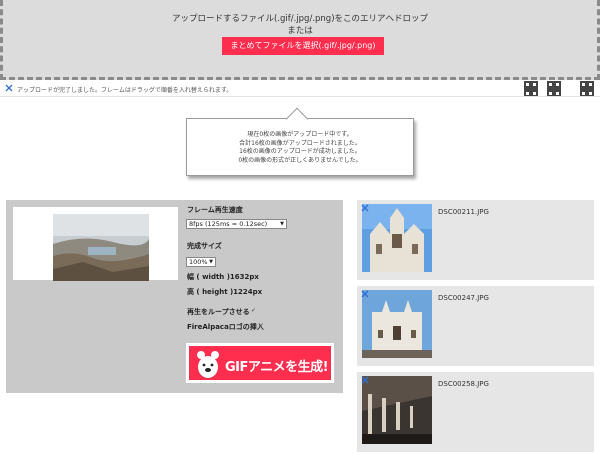  I want to click on playback-speed-select: 8fps (125ms = 0.12sec) ▼, so click(236, 224).